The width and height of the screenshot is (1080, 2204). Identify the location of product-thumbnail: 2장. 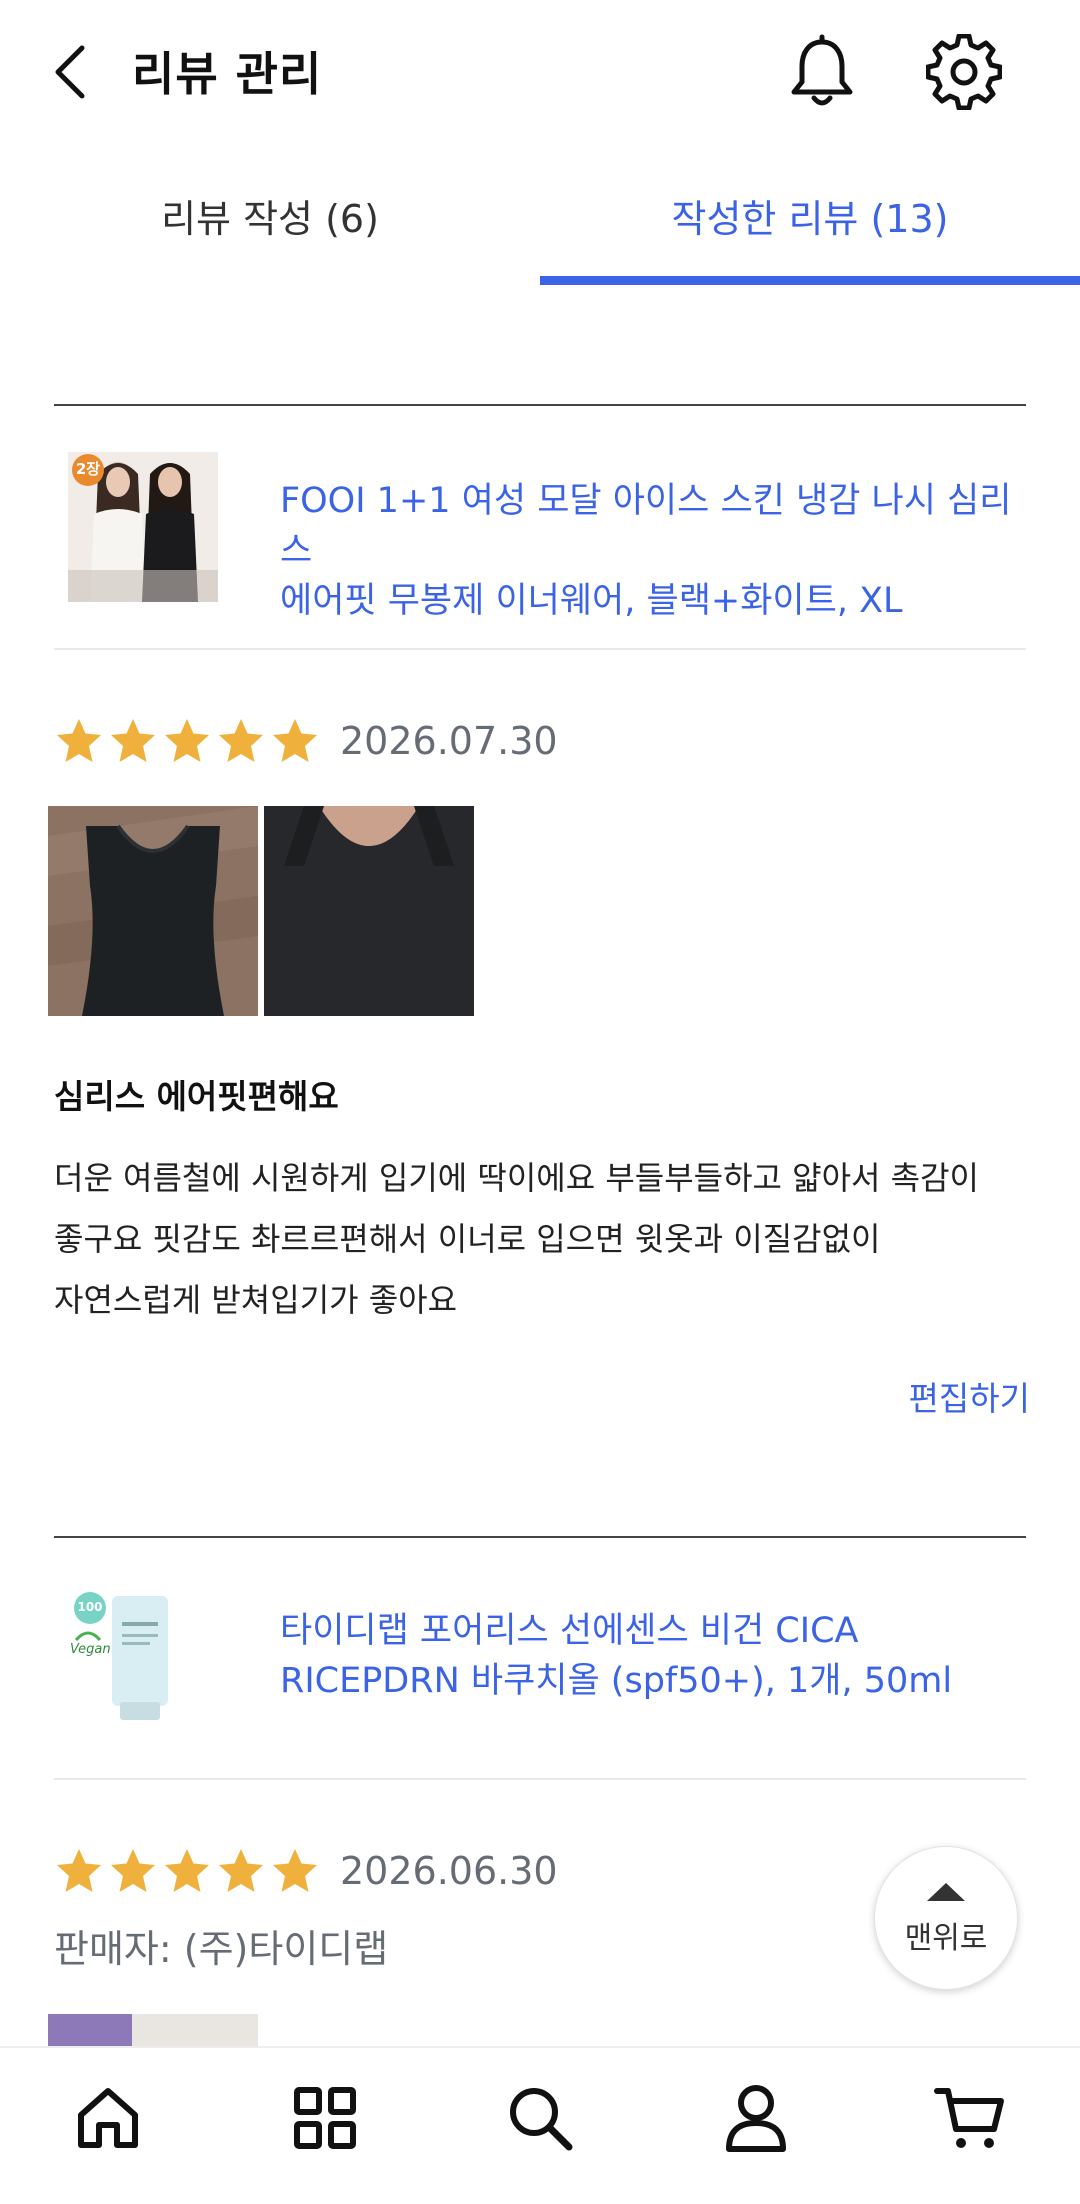
(143, 527).